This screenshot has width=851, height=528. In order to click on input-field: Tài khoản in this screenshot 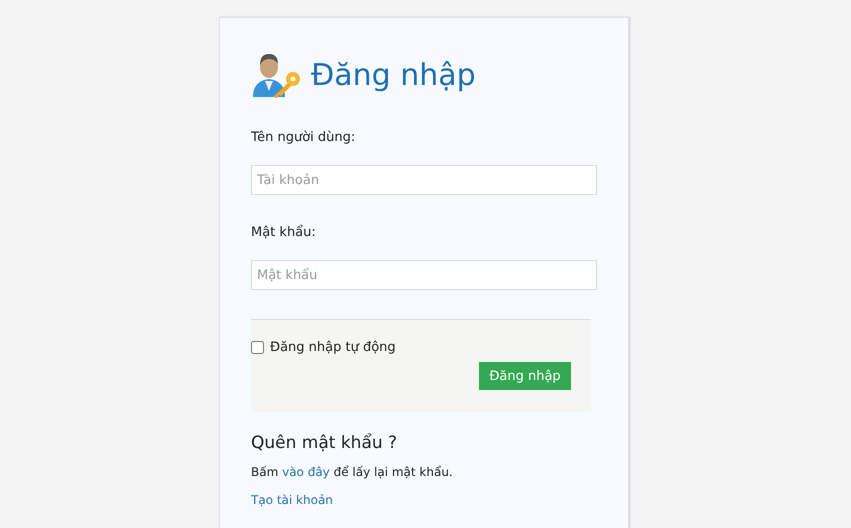, I will do `click(424, 180)`.